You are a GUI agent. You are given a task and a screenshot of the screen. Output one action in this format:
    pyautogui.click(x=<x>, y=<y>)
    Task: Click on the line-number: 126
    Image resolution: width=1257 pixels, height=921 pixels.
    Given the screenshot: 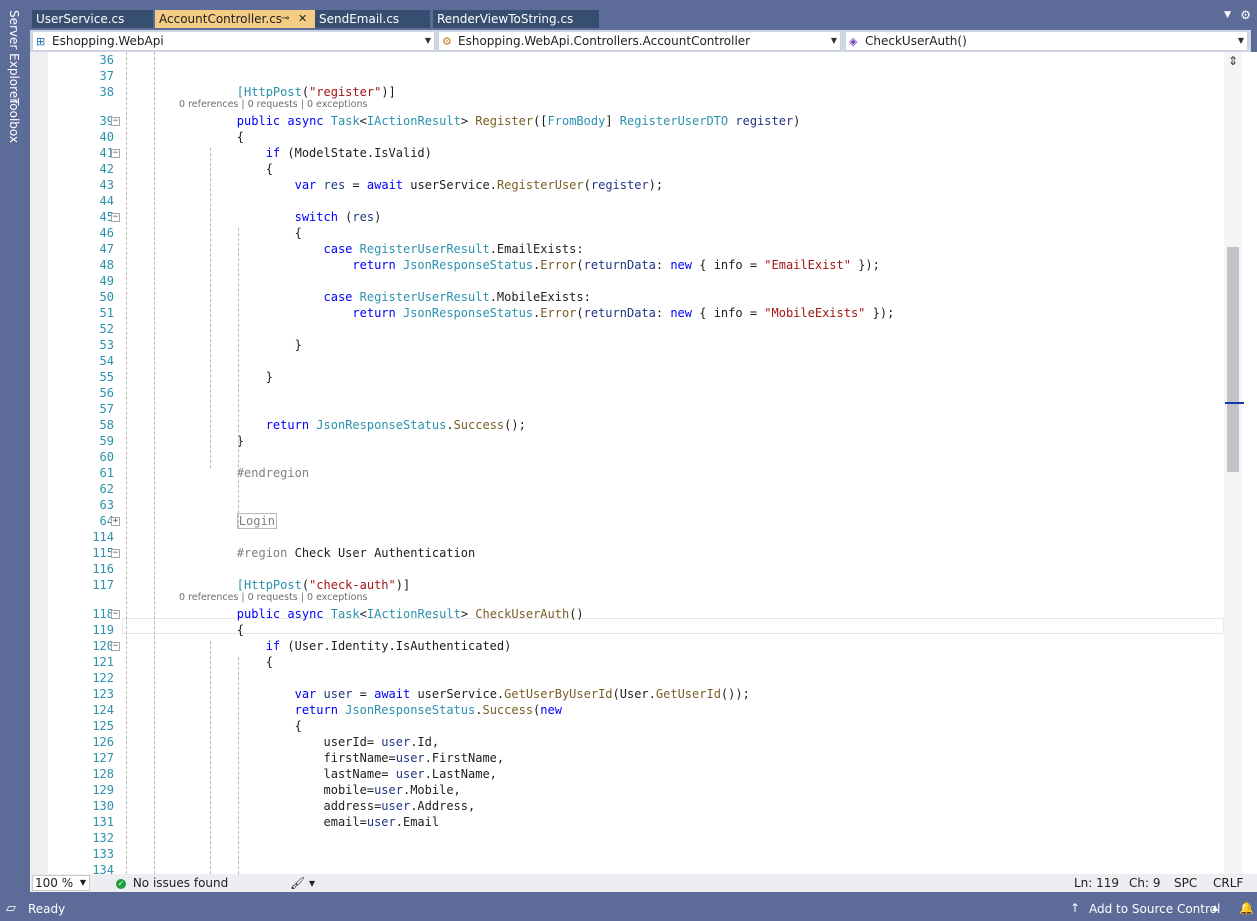 What is the action you would take?
    pyautogui.click(x=103, y=742)
    